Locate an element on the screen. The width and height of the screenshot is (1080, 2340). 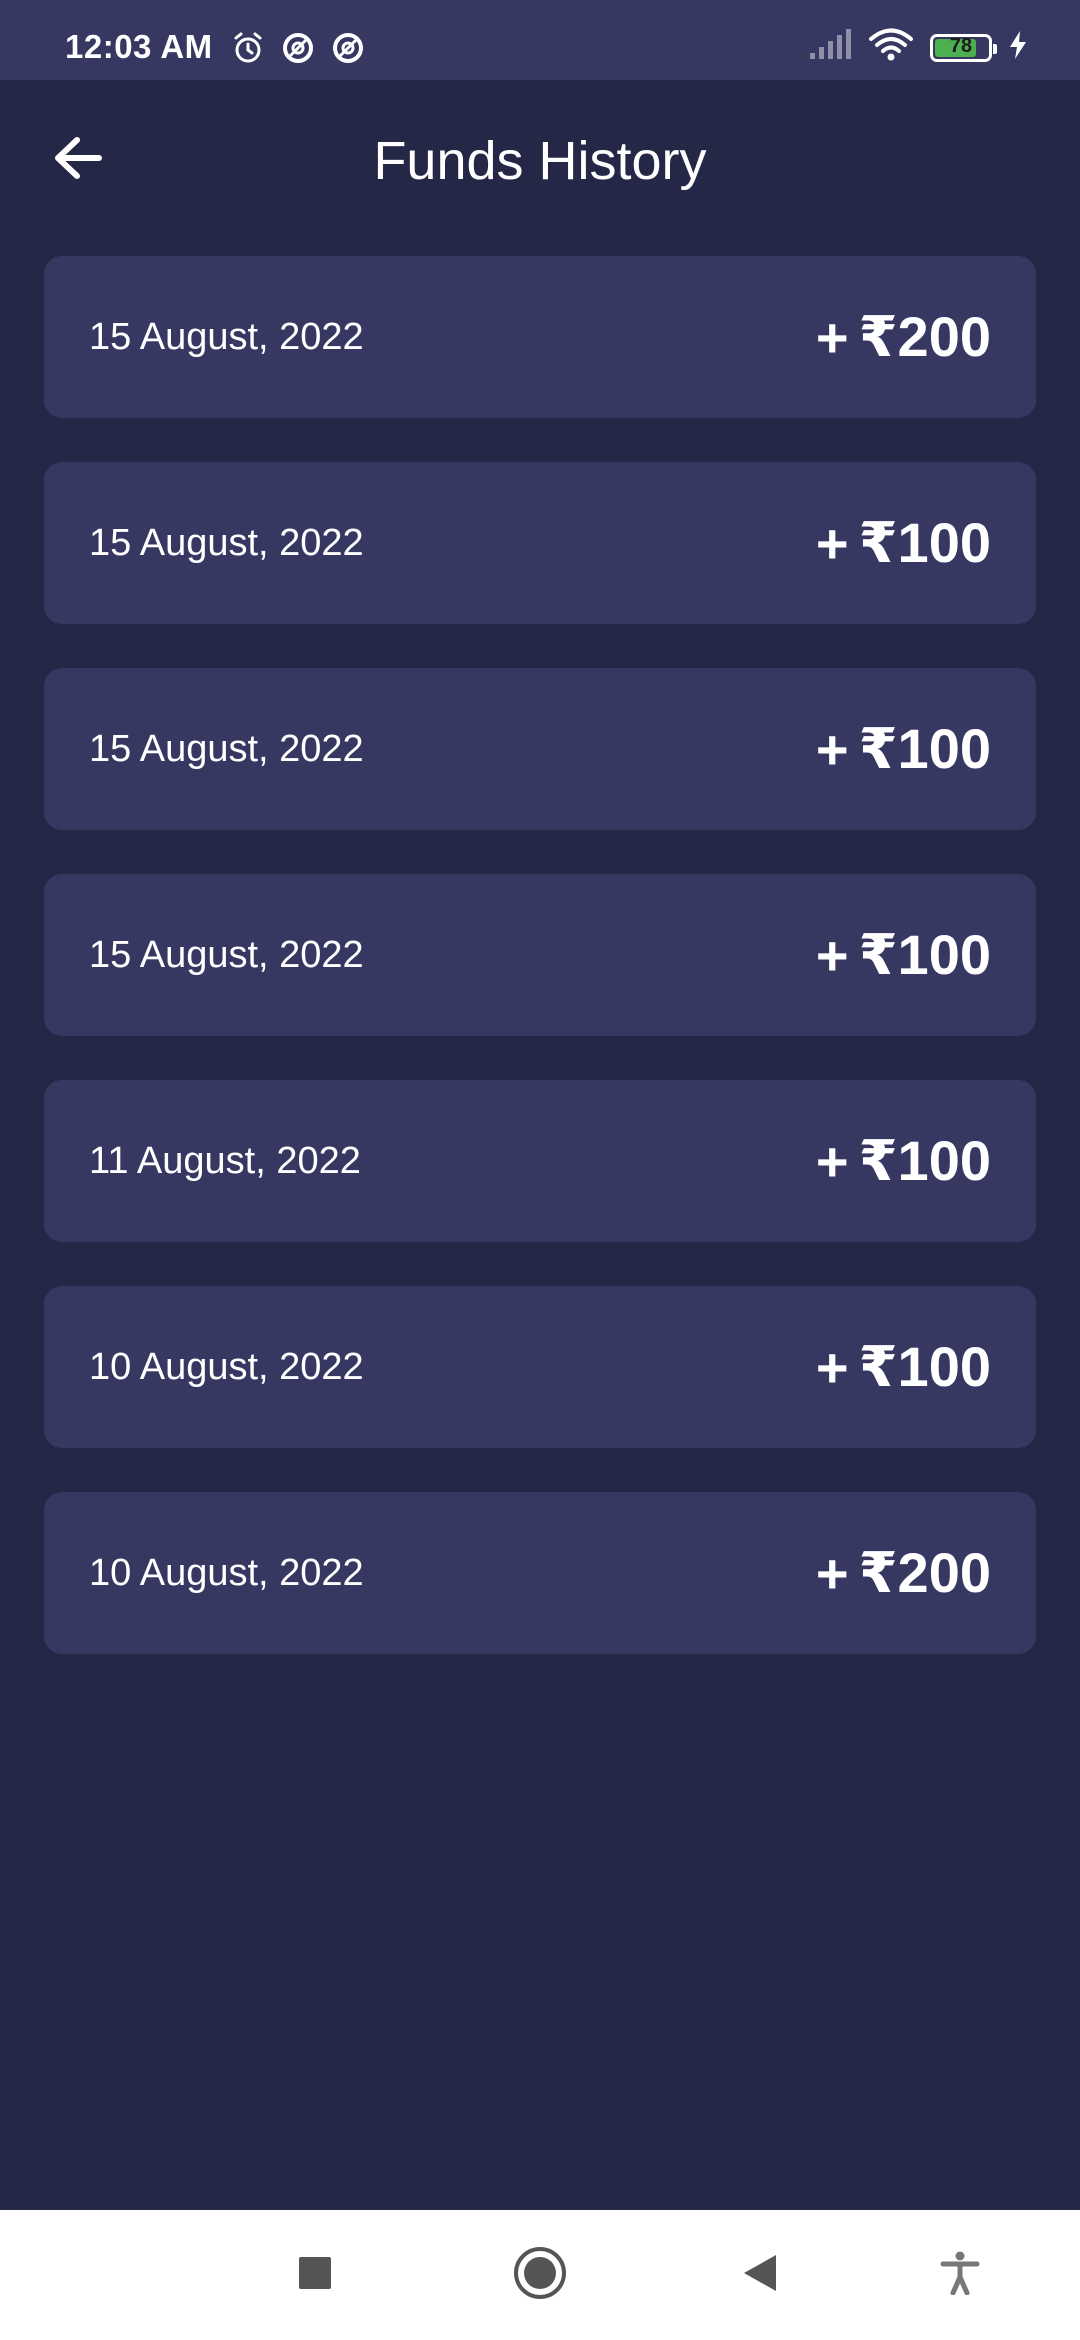
recents-icon is located at coordinates (315, 2275).